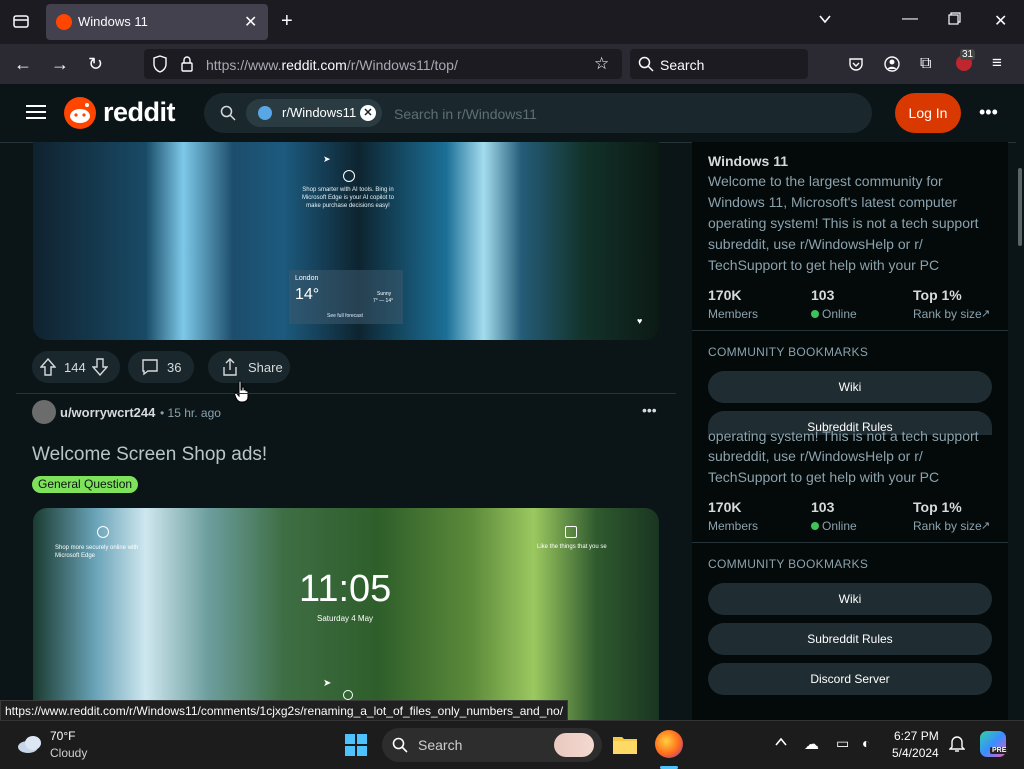 The width and height of the screenshot is (1024, 769). What do you see at coordinates (249, 367) in the screenshot?
I see `share-button: Share` at bounding box center [249, 367].